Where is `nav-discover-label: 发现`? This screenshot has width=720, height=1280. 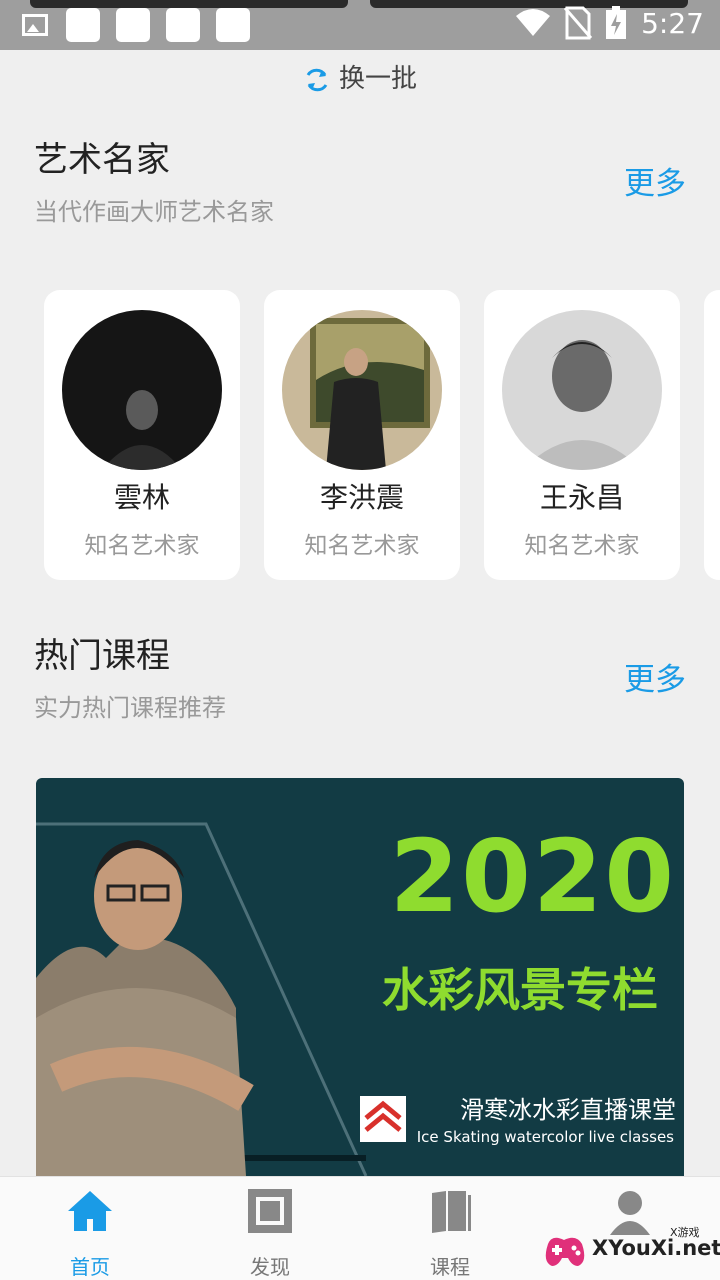 nav-discover-label: 发现 is located at coordinates (270, 1267).